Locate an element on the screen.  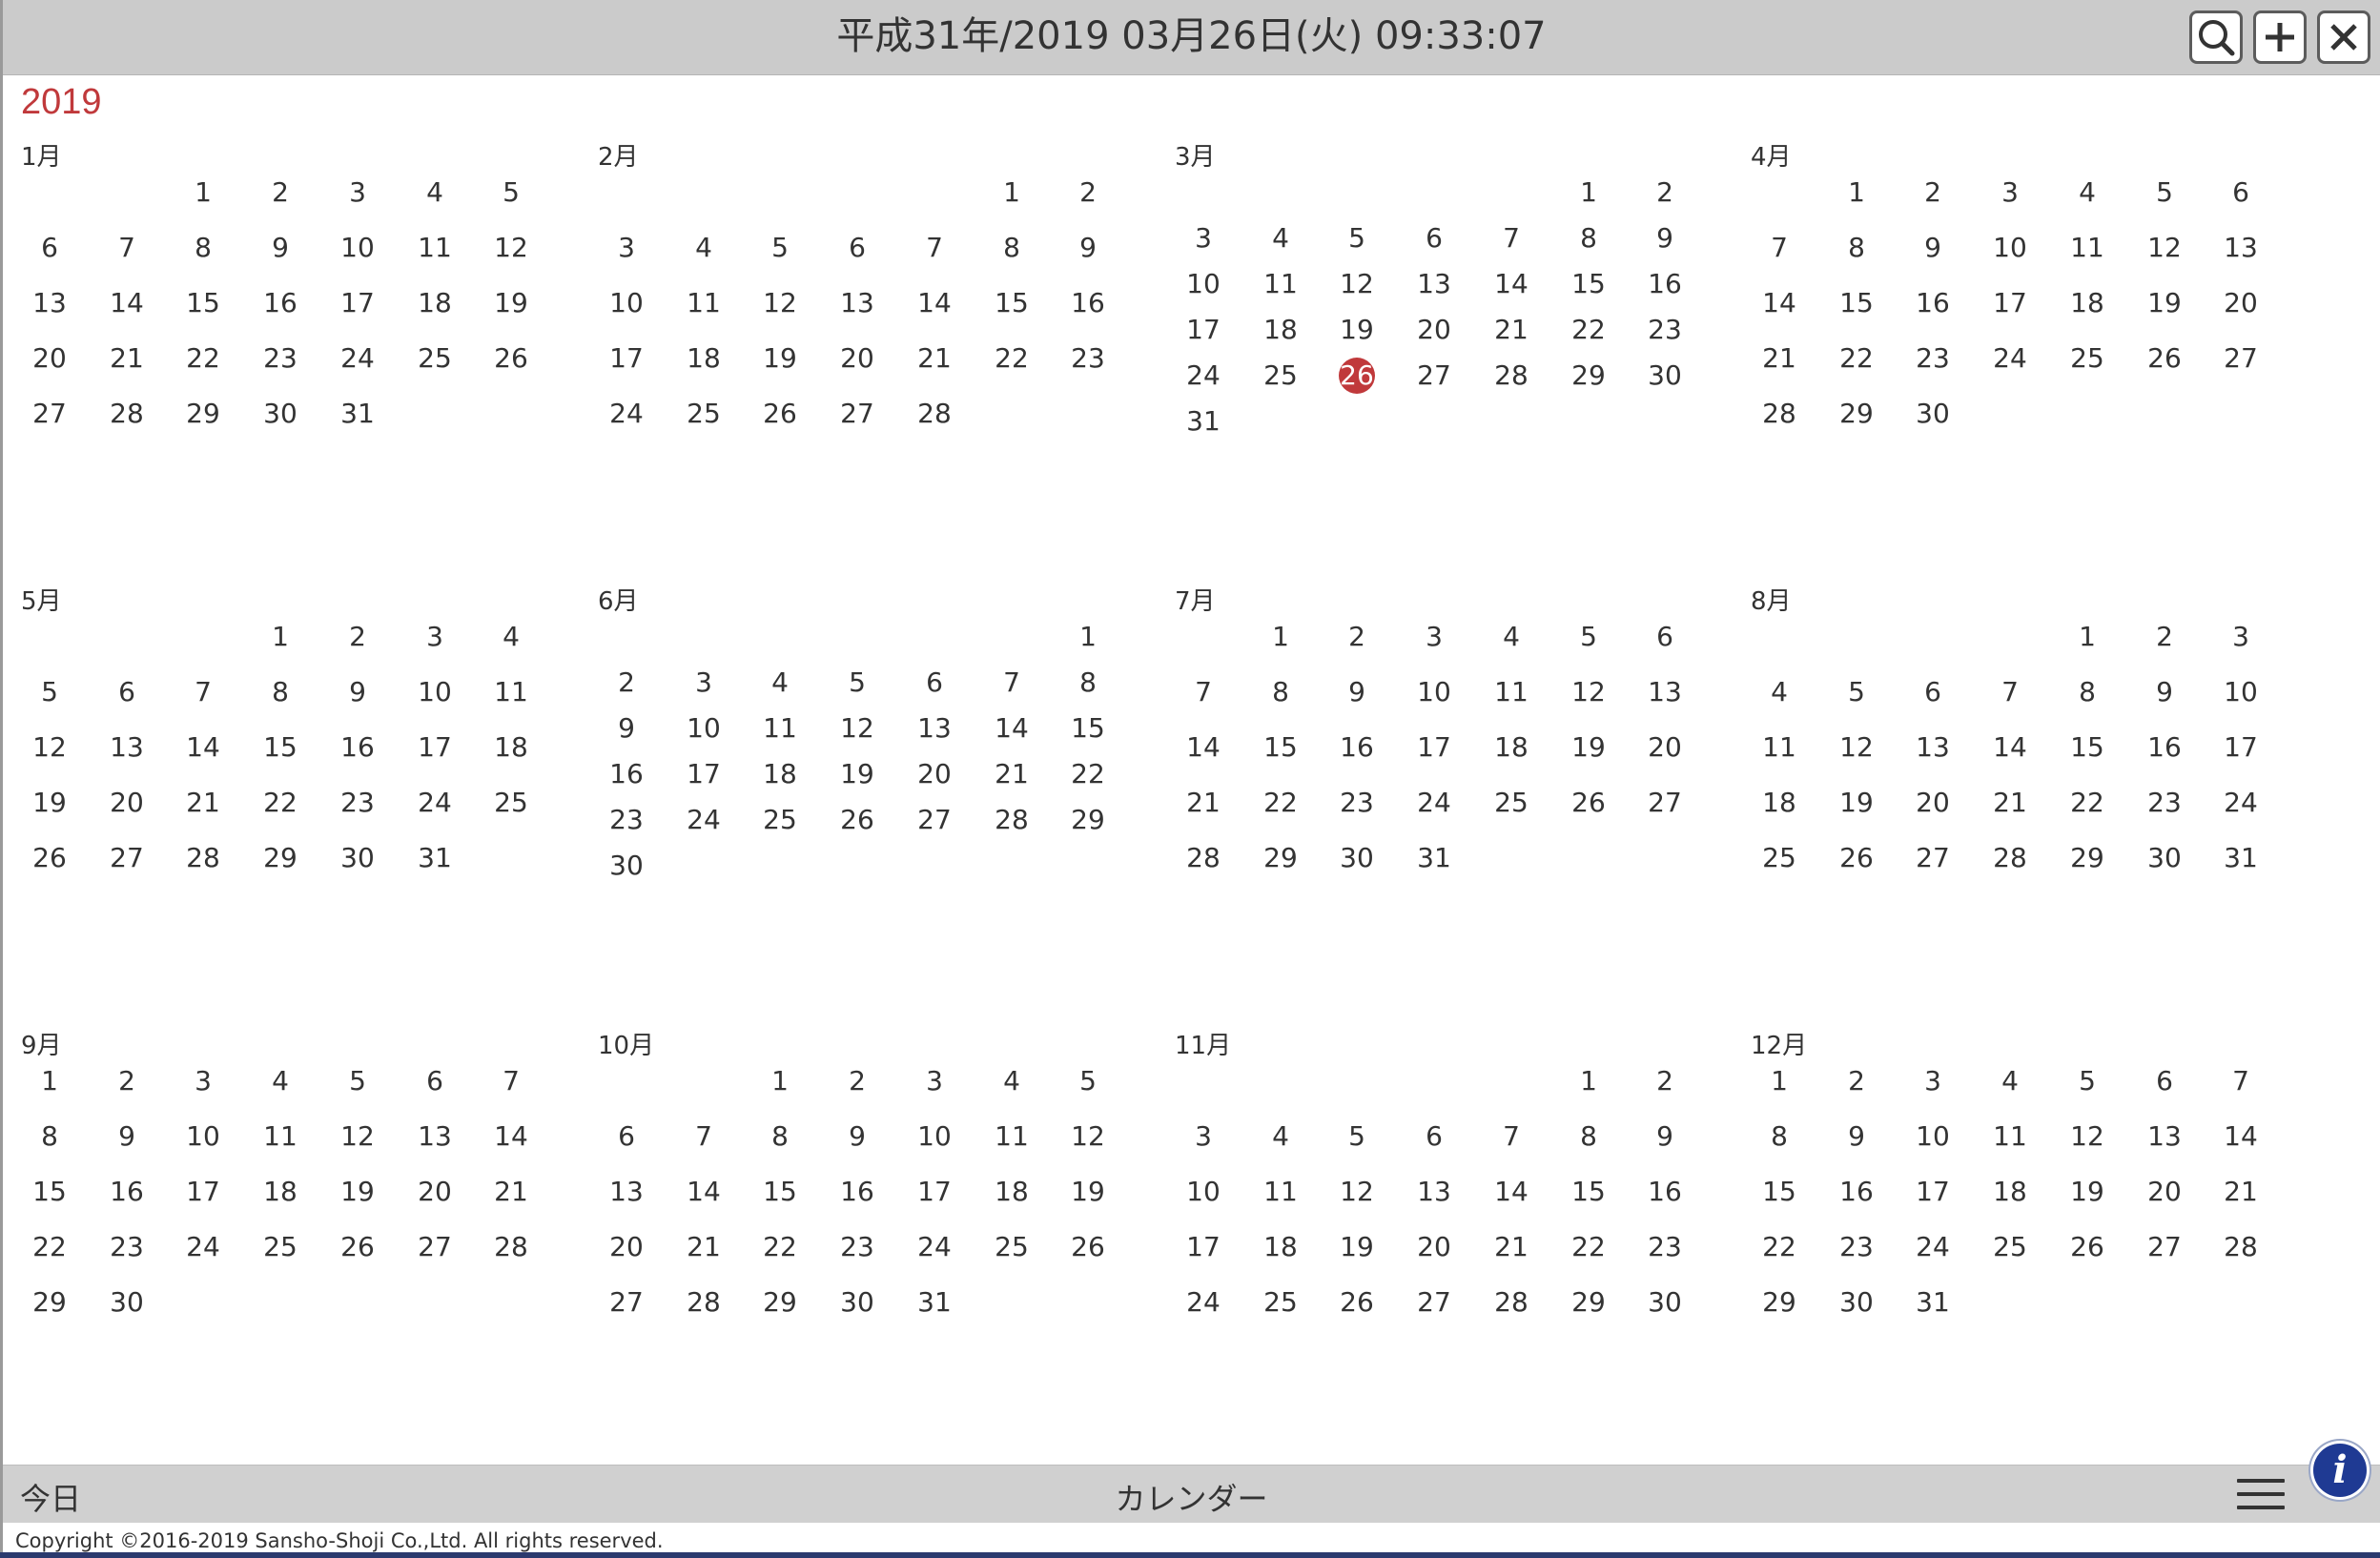
info-icon: i is located at coordinates (2340, 1470).